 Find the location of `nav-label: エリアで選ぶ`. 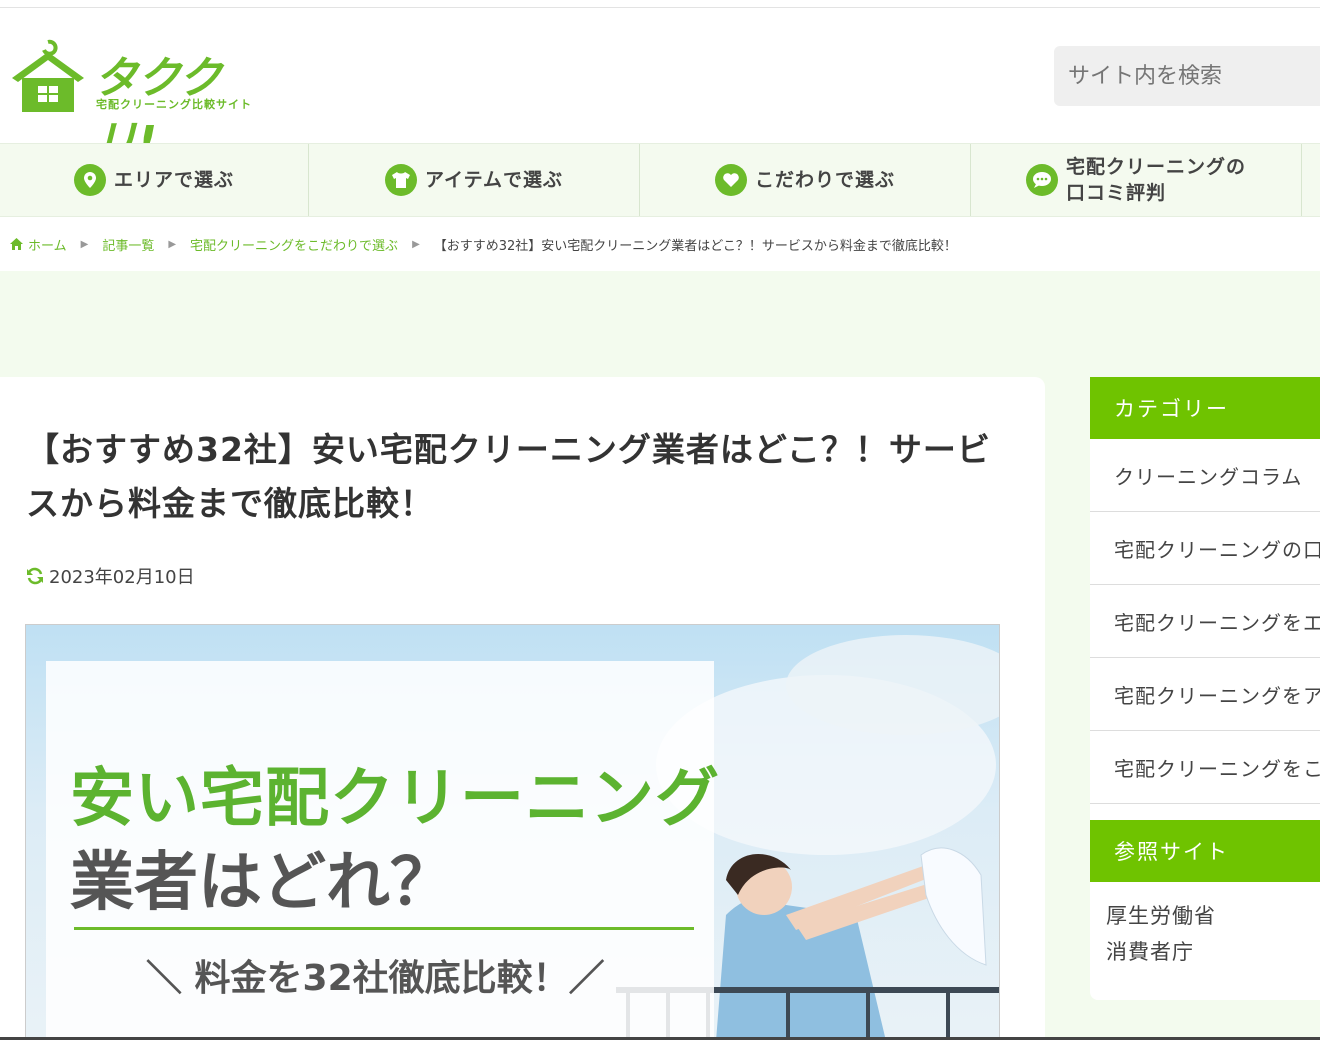

nav-label: エリアで選ぶ is located at coordinates (173, 180).